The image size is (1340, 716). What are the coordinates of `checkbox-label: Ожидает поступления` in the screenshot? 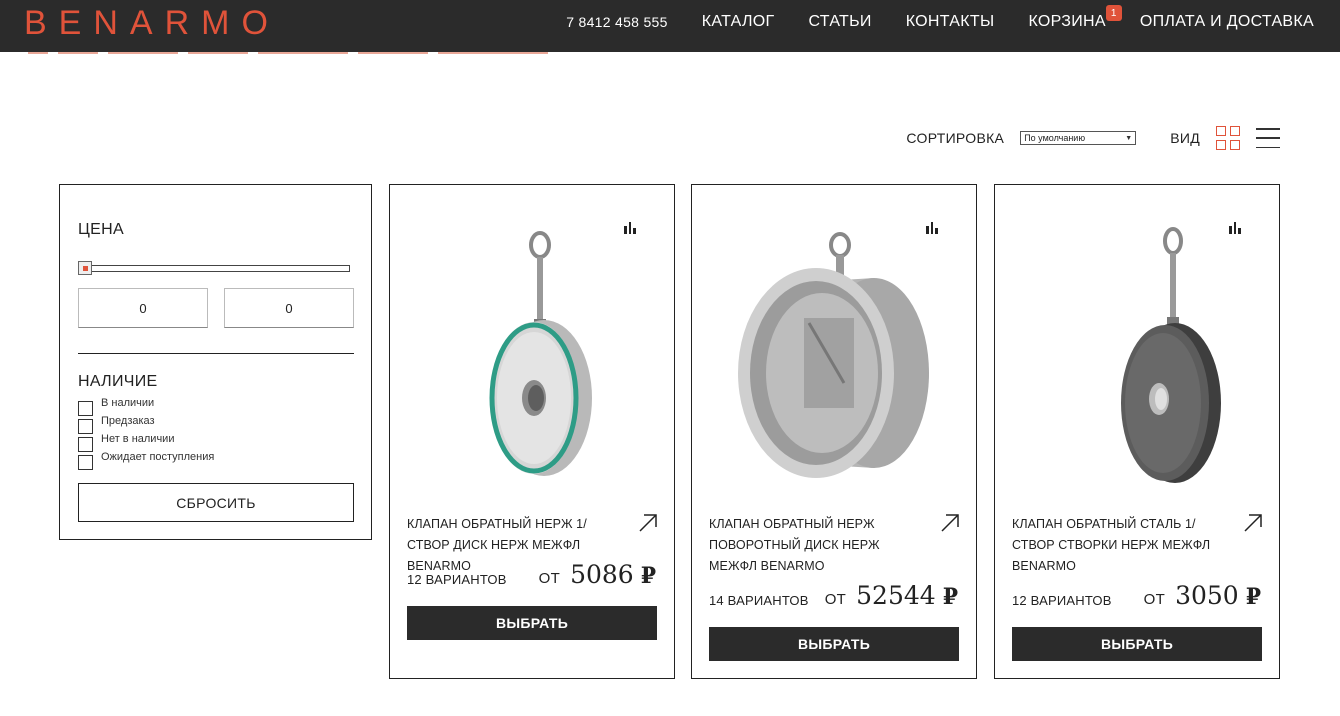 It's located at (158, 457).